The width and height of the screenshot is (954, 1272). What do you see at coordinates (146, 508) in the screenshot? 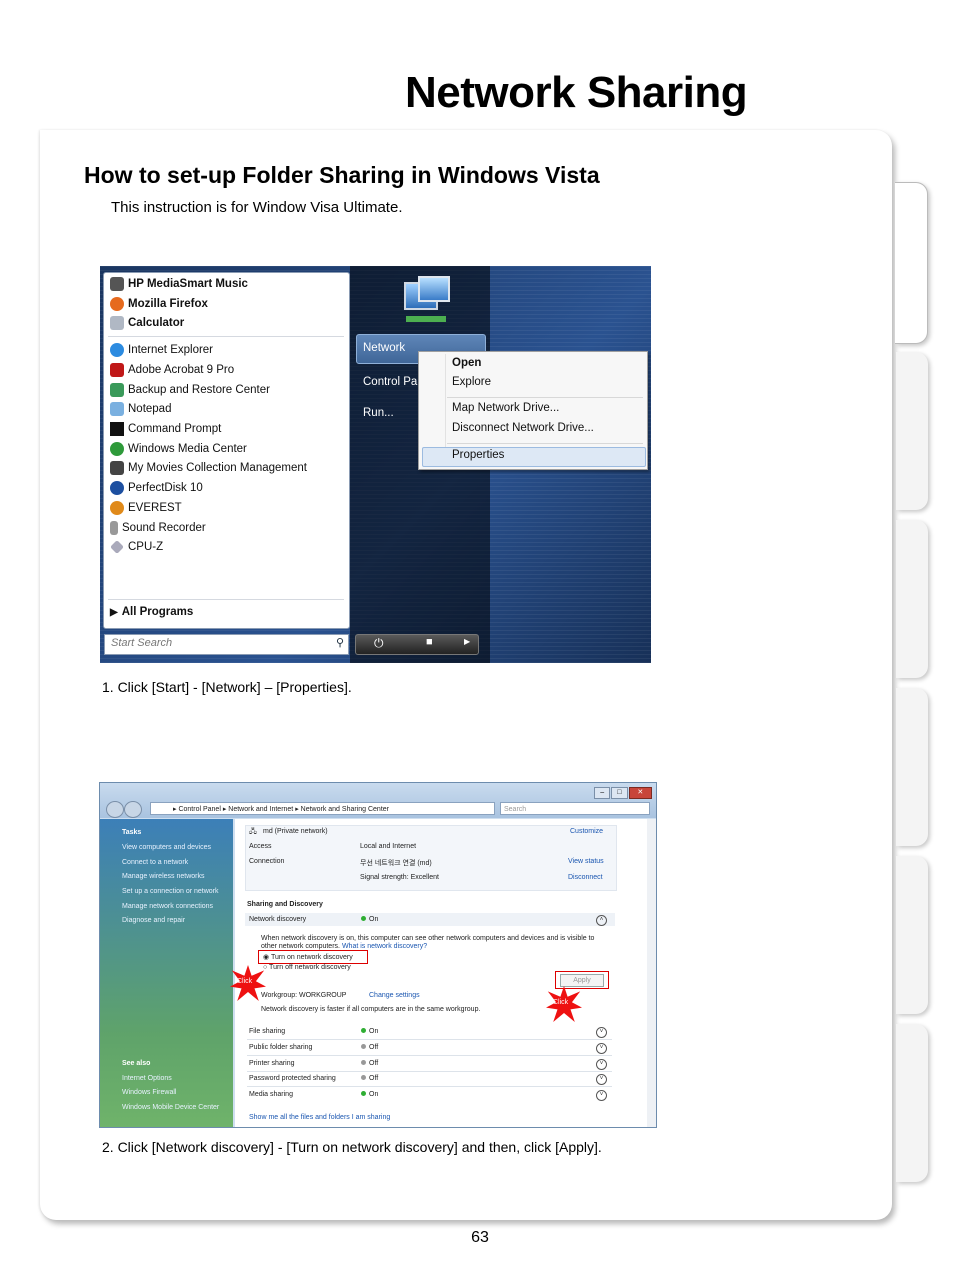
I see `program-everest: EVEREST` at bounding box center [146, 508].